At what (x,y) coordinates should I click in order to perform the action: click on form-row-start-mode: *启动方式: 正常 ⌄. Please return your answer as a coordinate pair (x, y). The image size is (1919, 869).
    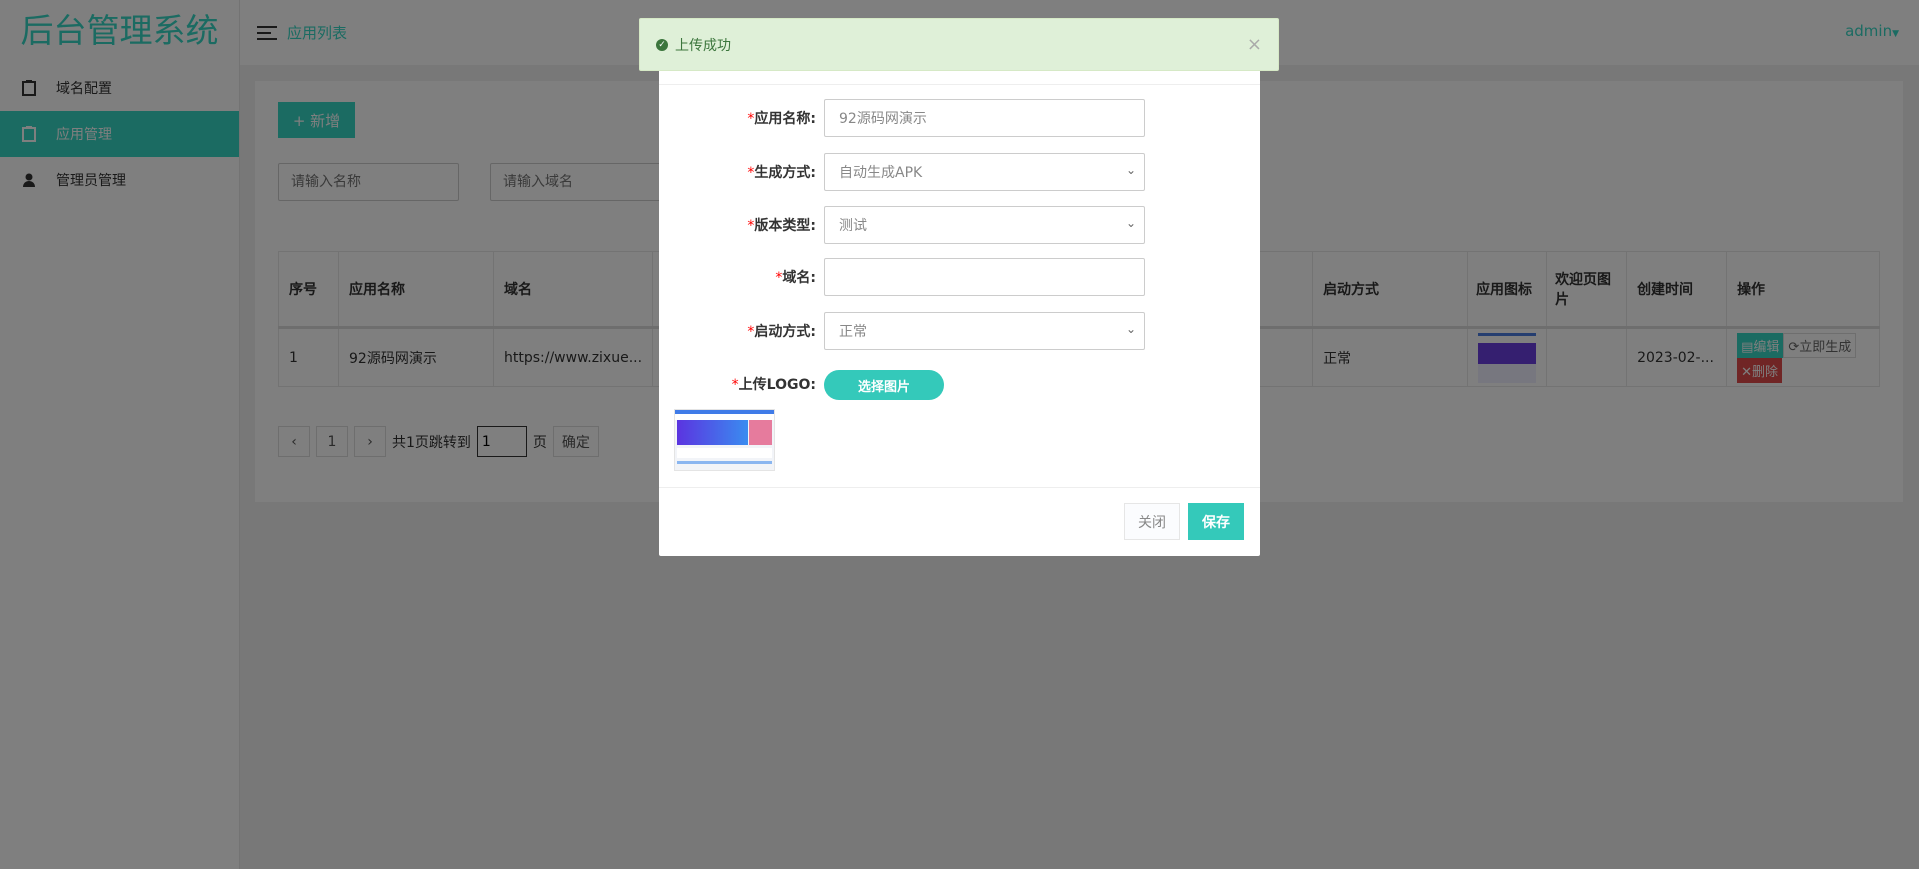
    Looking at the image, I should click on (959, 331).